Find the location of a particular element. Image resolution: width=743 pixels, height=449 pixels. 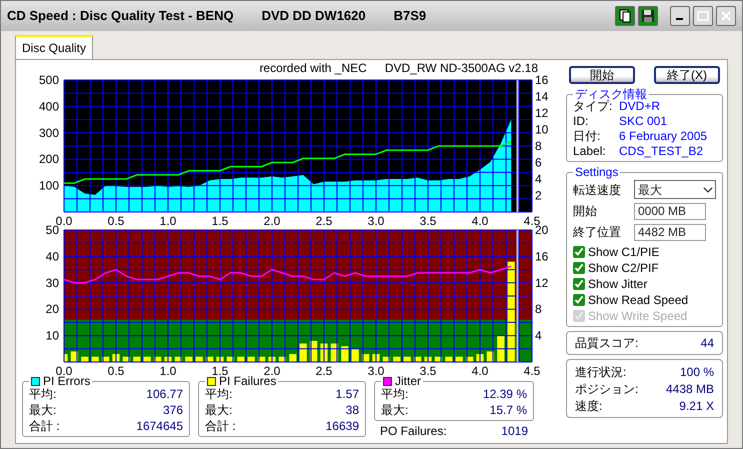

stat-value: 376 is located at coordinates (172, 410).